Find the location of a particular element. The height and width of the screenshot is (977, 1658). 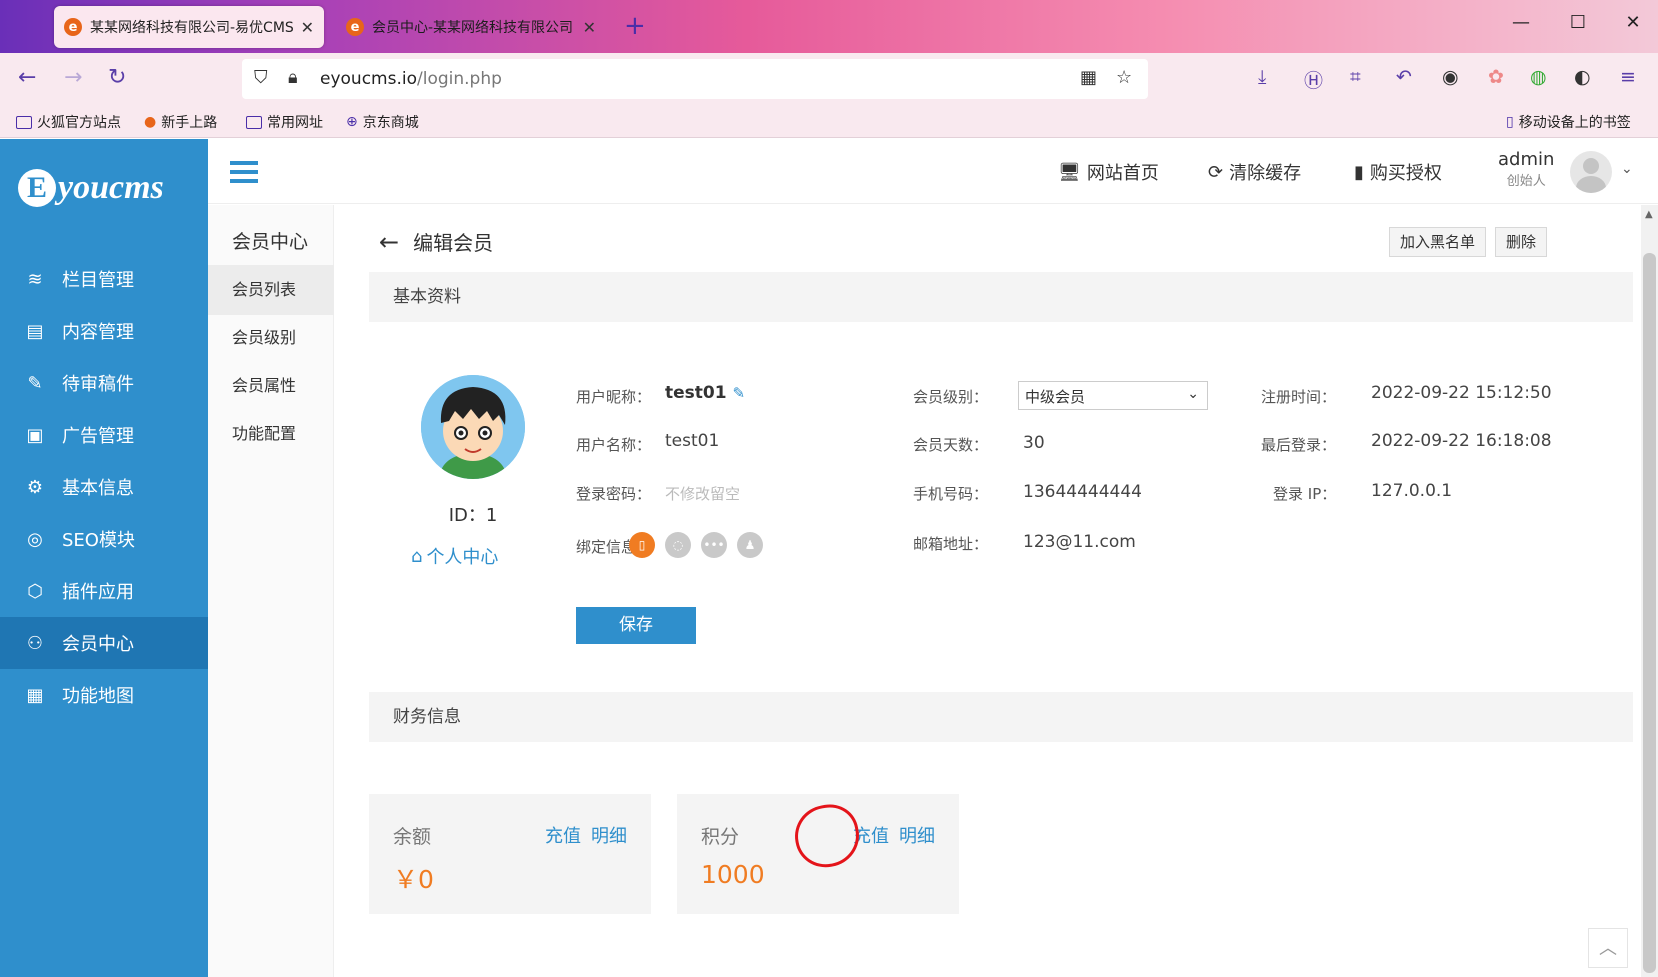

user-role: 创始人 is located at coordinates (1526, 181).